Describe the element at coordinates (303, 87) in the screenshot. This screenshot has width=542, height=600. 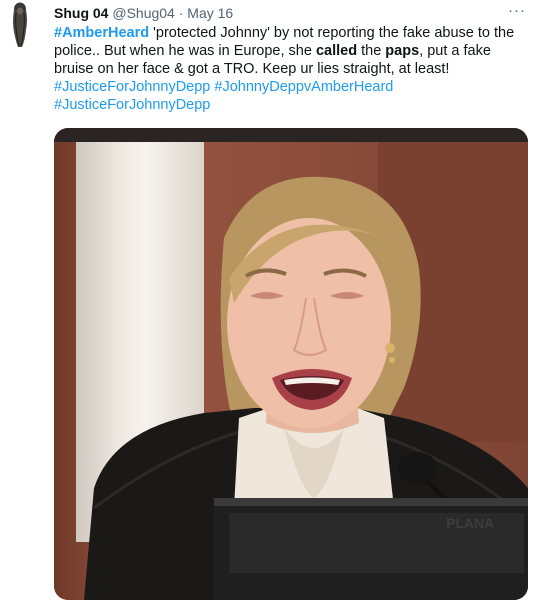
I see `hashtag-johnnydeppvamberheard: #JohnnyDeppvAmberHeard` at that location.